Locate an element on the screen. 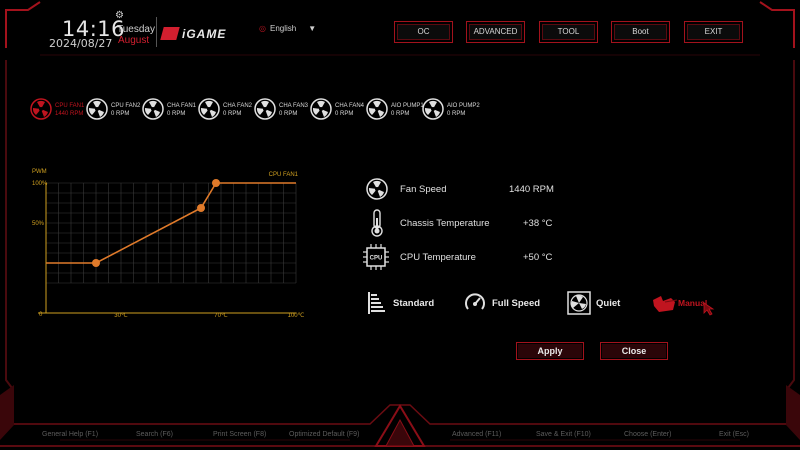 The width and height of the screenshot is (800, 450). chart-ylabel: PWM is located at coordinates (39, 172).